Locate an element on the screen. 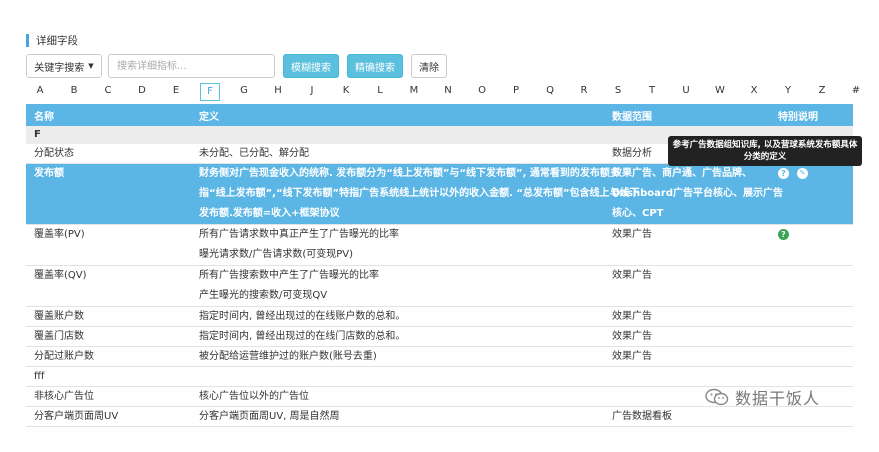  exact-search-button: 精确搜索 is located at coordinates (375, 66).